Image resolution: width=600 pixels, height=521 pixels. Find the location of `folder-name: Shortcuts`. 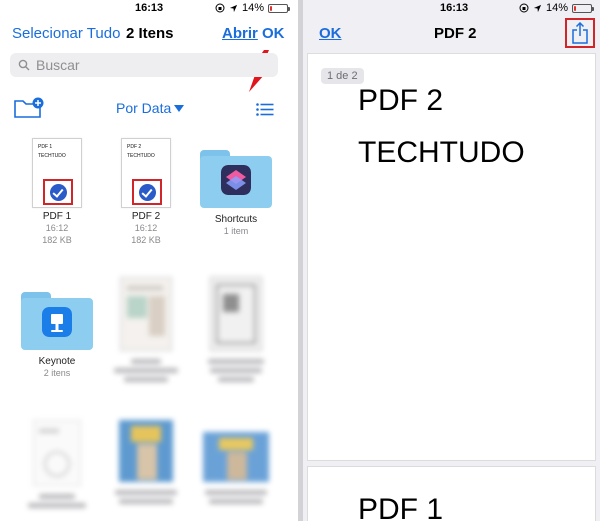

folder-name: Shortcuts is located at coordinates (236, 219).